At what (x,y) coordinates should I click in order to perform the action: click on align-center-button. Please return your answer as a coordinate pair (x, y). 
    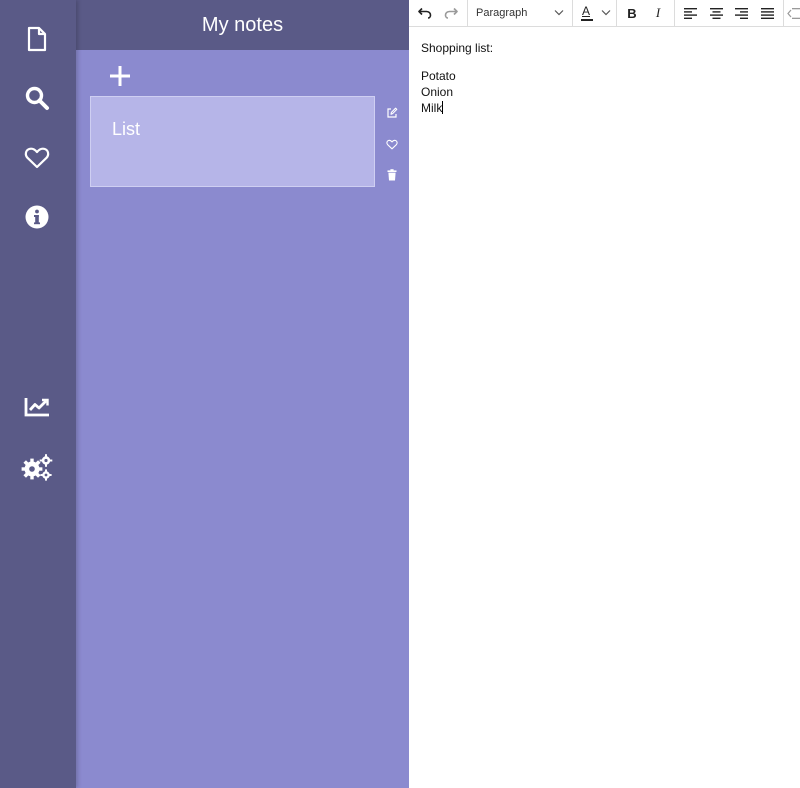
    Looking at the image, I should click on (716, 13).